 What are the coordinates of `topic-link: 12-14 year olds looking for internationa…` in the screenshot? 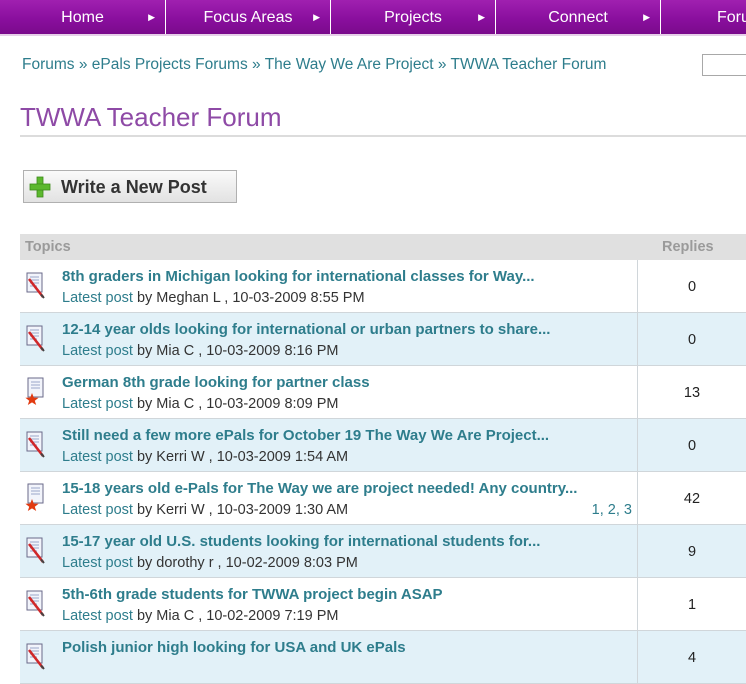 It's located at (306, 329).